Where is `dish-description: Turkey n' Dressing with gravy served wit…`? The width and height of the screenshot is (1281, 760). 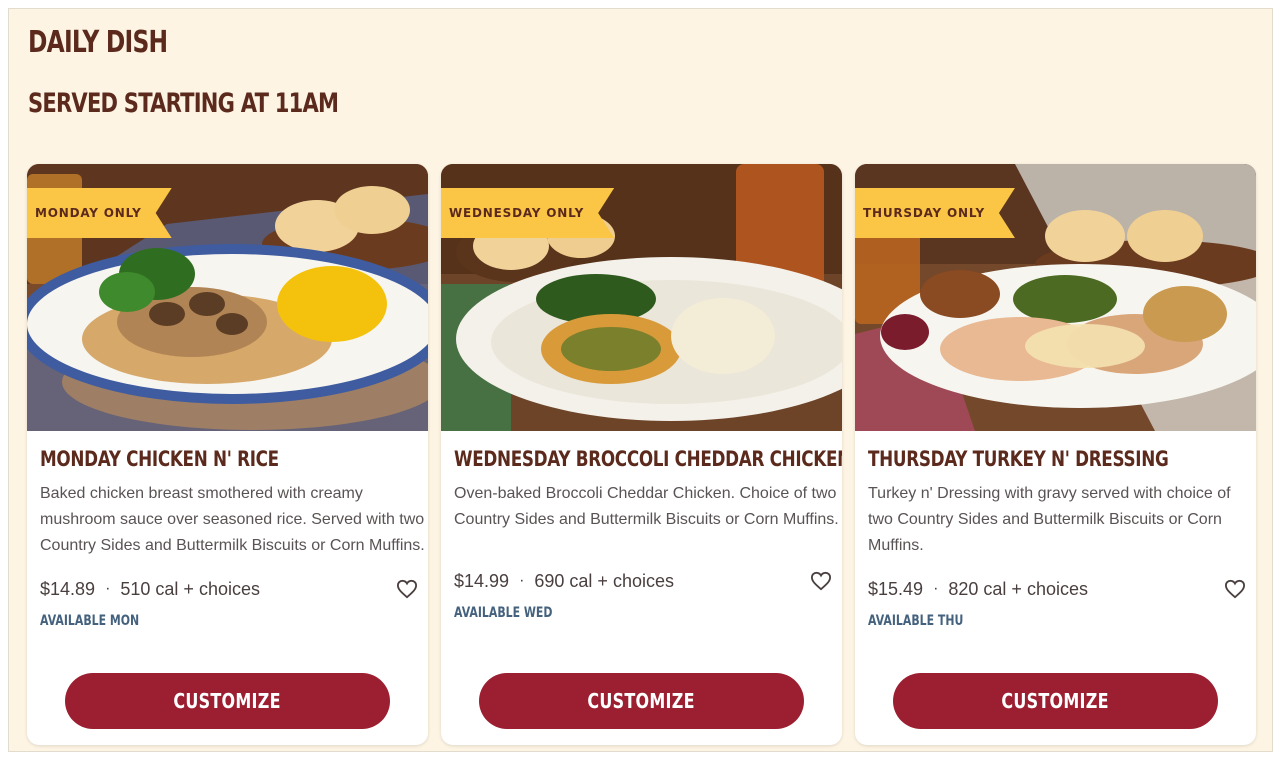 dish-description: Turkey n' Dressing with gravy served wit… is located at coordinates (1049, 519).